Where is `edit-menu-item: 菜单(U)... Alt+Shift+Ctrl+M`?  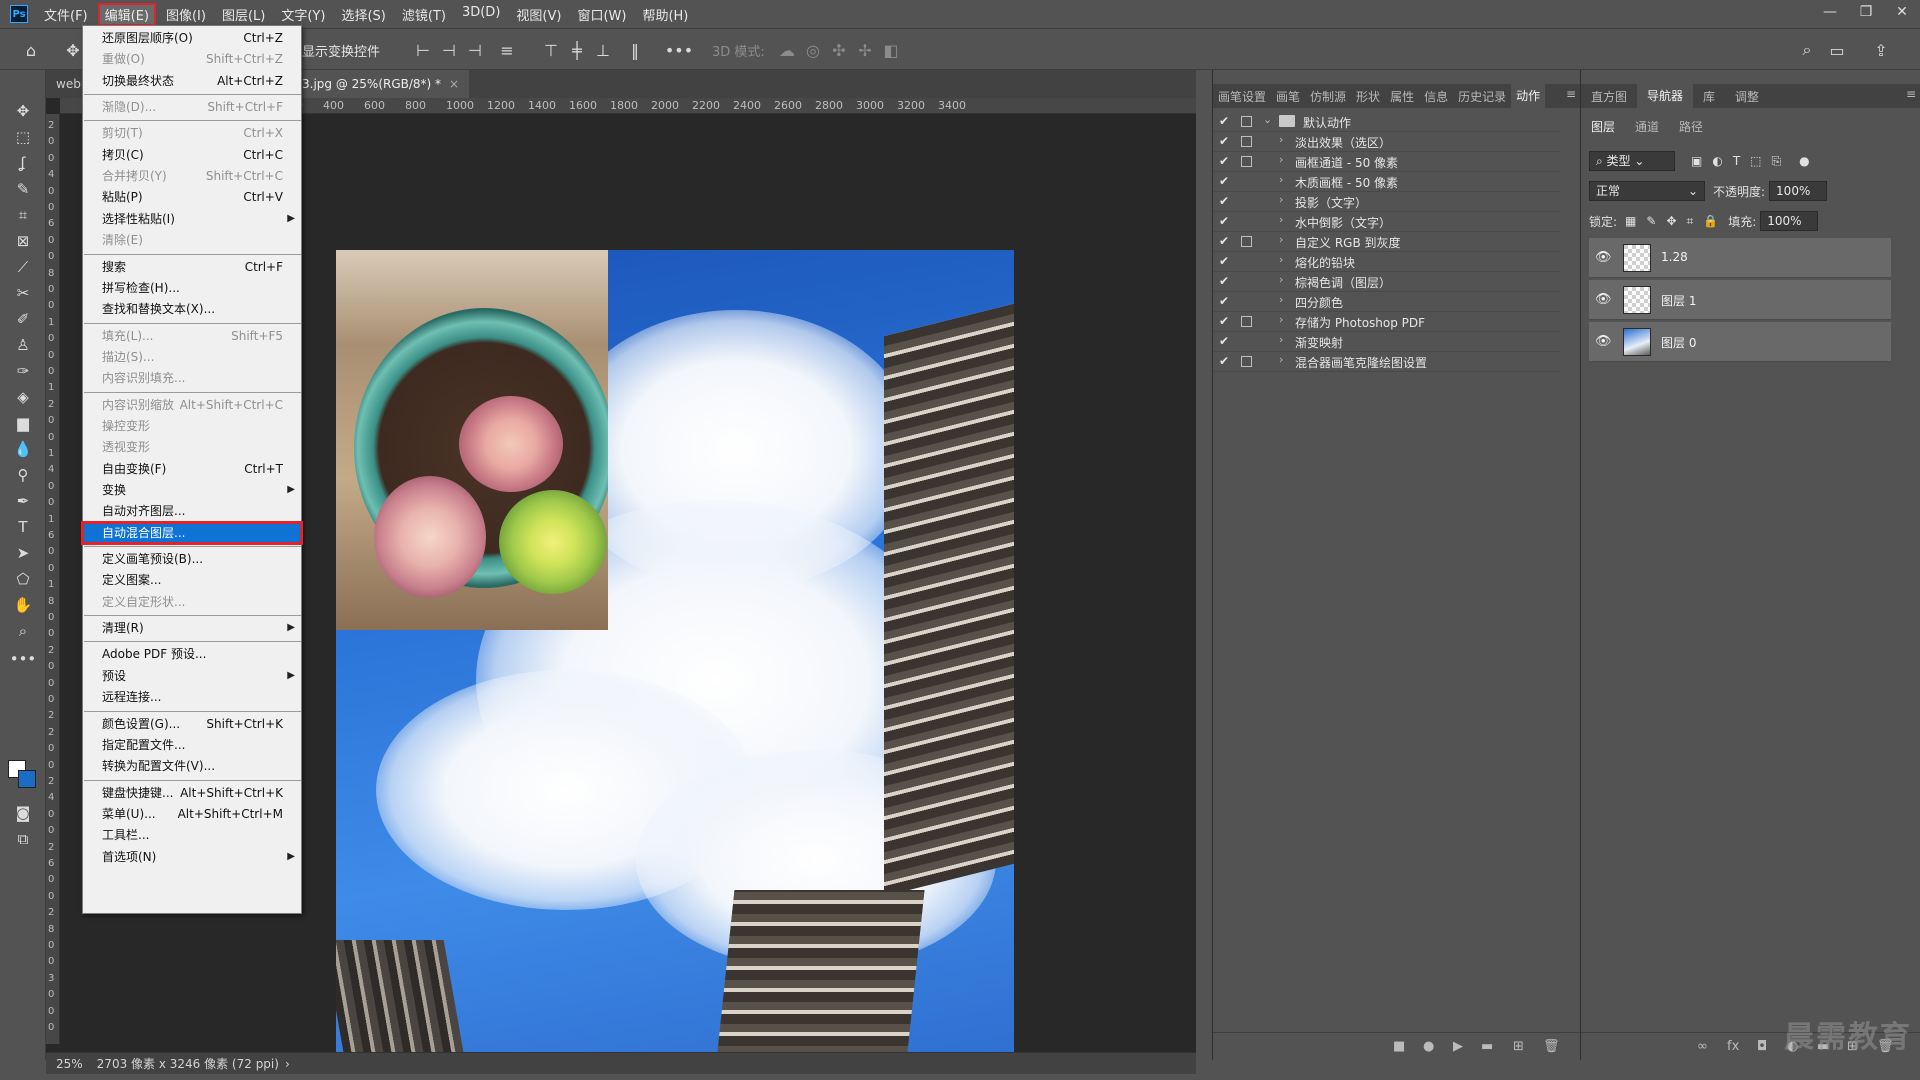 edit-menu-item: 菜单(U)... Alt+Shift+Ctrl+M is located at coordinates (192, 814).